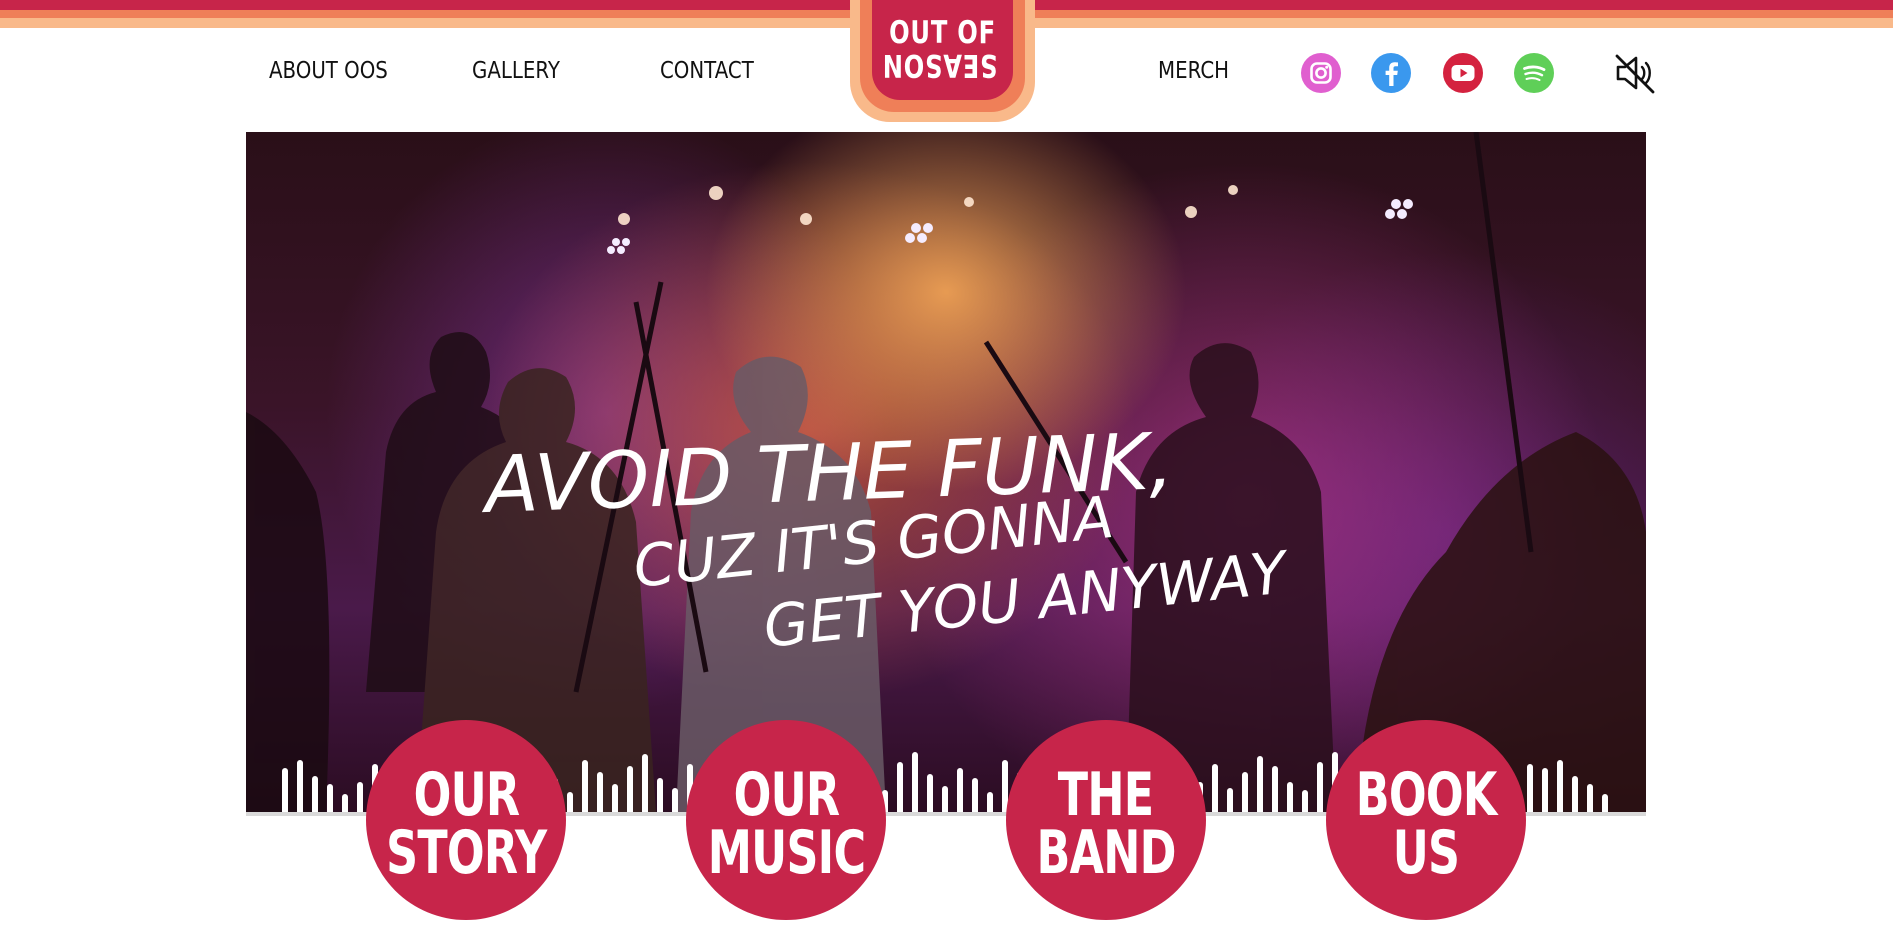 This screenshot has height=941, width=1893. What do you see at coordinates (1534, 73) in the screenshot?
I see `spotify-icon` at bounding box center [1534, 73].